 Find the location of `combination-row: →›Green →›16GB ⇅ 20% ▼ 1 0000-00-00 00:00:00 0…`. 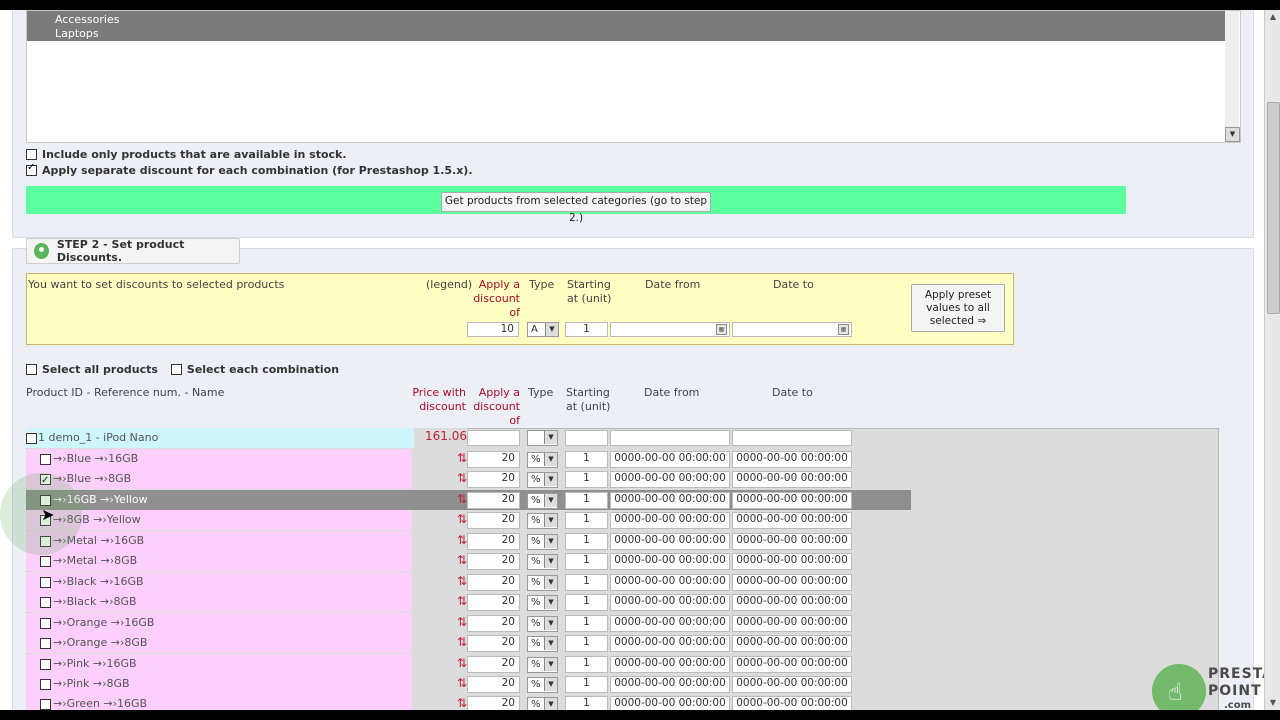

combination-row: →›Green →›16GB ⇅ 20% ▼ 1 0000-00-00 00:00:00 0… is located at coordinates (439, 702).